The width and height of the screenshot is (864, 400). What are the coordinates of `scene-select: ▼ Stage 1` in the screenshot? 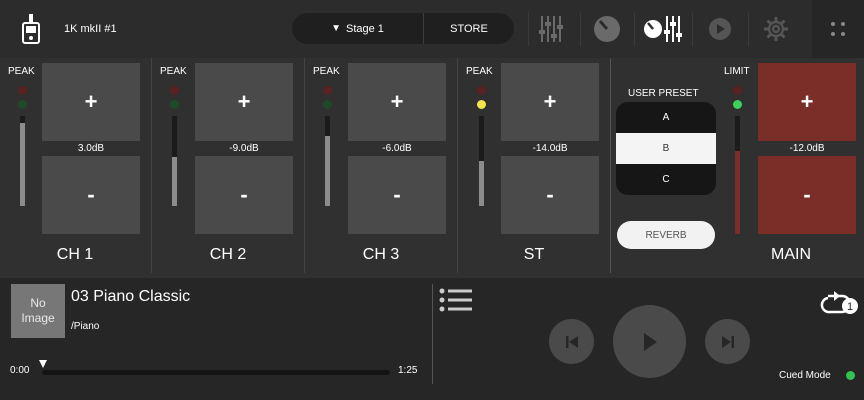 It's located at (358, 28).